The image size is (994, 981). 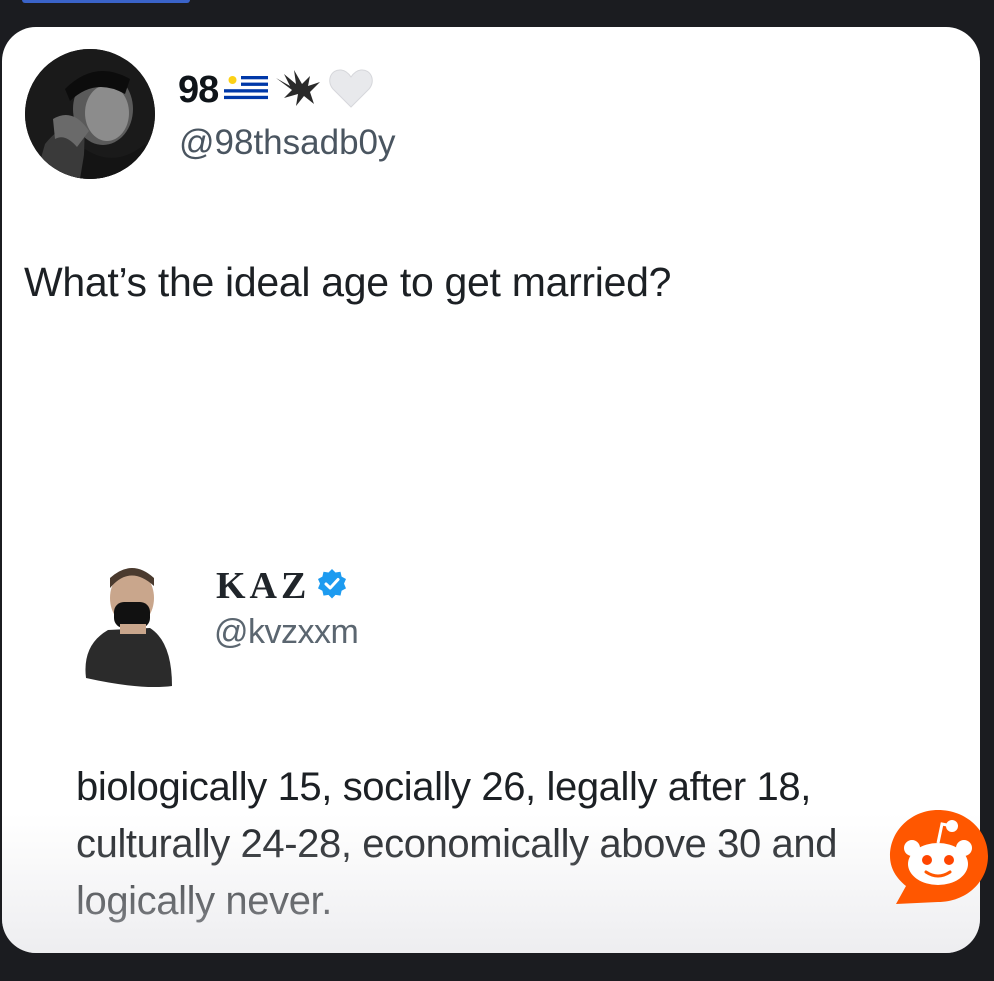 What do you see at coordinates (332, 586) in the screenshot?
I see `verified-badge-icon` at bounding box center [332, 586].